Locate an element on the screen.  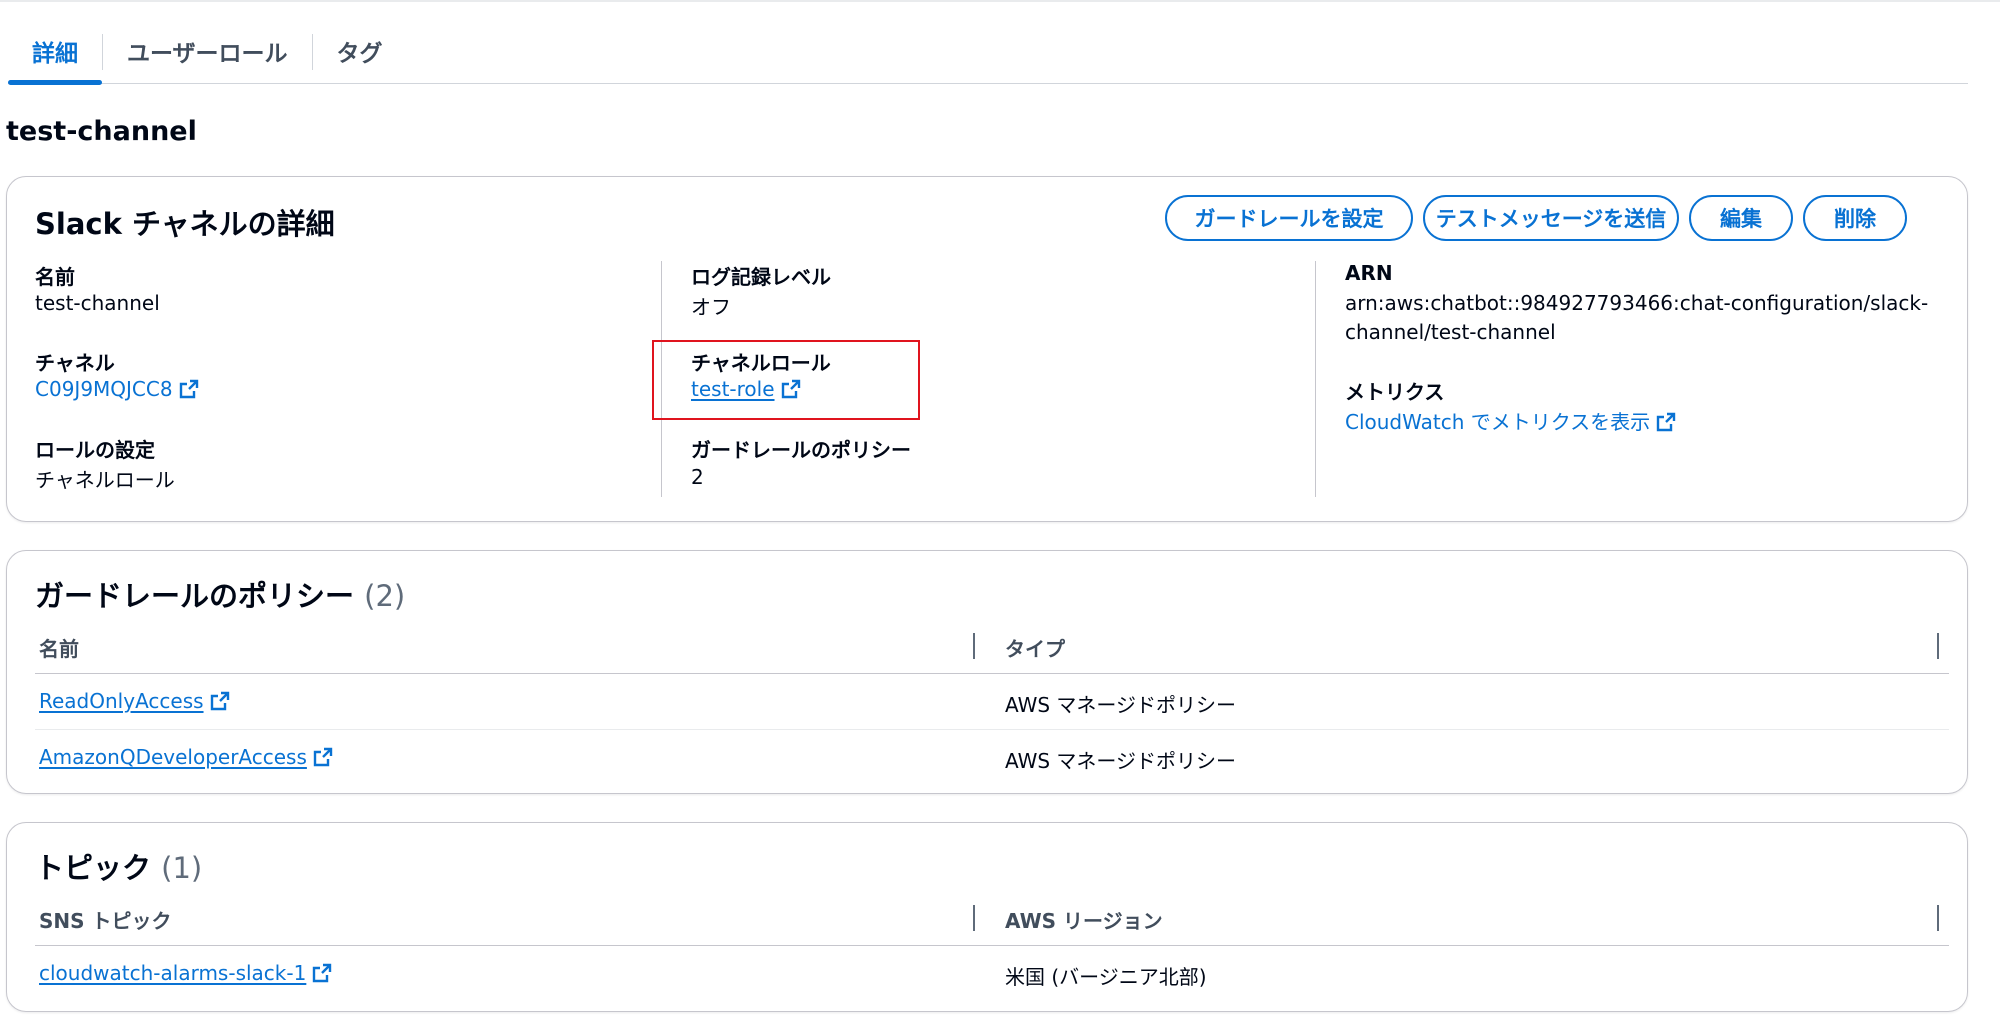
guardrail-policy-value: 2 is located at coordinates (697, 477).